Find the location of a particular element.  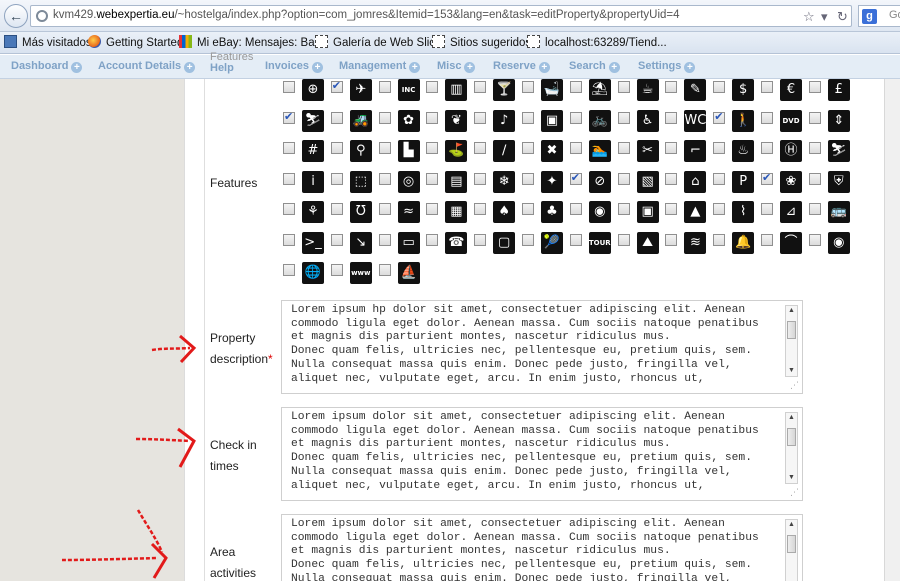

feature-option: 🎾 is located at coordinates (545, 246).